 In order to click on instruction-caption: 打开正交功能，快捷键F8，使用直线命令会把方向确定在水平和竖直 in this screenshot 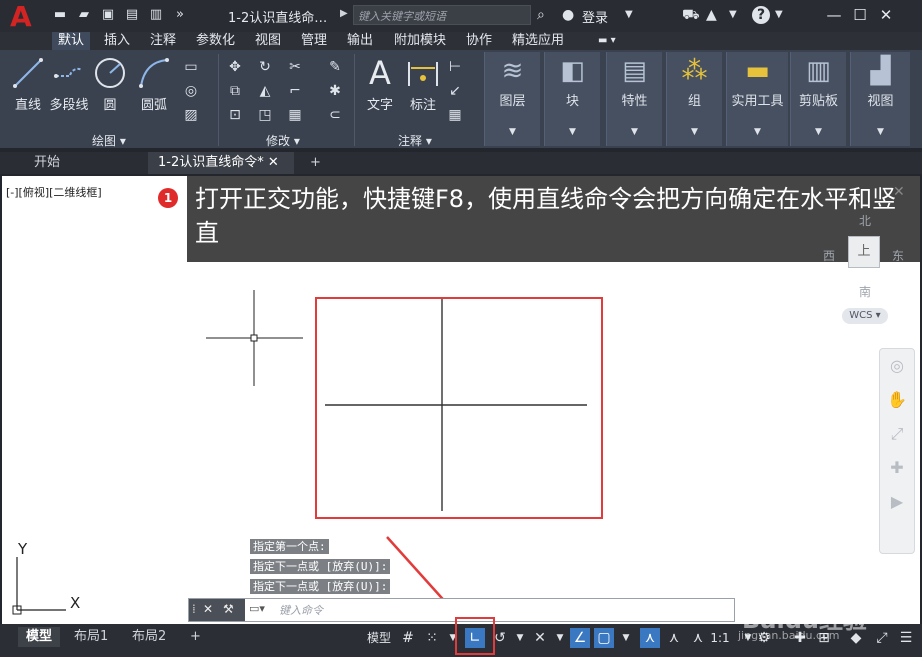, I will do `click(553, 219)`.